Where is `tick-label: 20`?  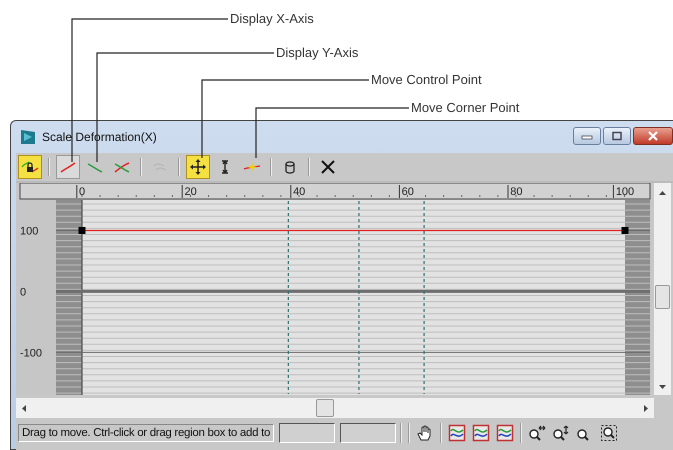 tick-label: 20 is located at coordinates (190, 192).